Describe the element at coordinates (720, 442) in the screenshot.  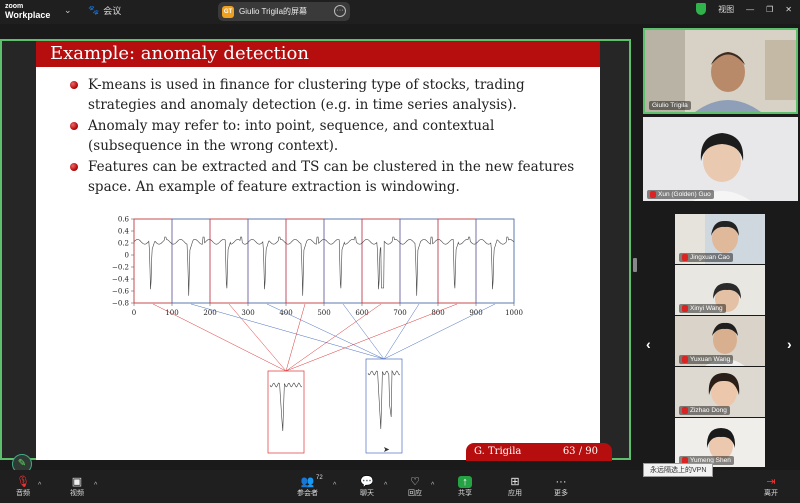
I see `participant-tile: Yumeng Shen` at that location.